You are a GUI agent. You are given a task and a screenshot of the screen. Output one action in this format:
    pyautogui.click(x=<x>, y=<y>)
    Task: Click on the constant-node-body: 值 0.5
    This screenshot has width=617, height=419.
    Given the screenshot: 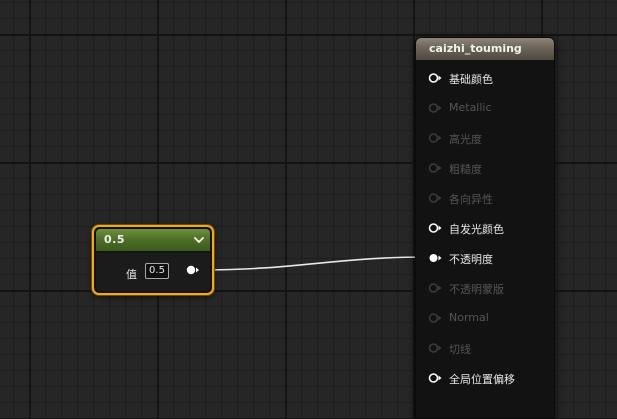 What is the action you would take?
    pyautogui.click(x=153, y=272)
    